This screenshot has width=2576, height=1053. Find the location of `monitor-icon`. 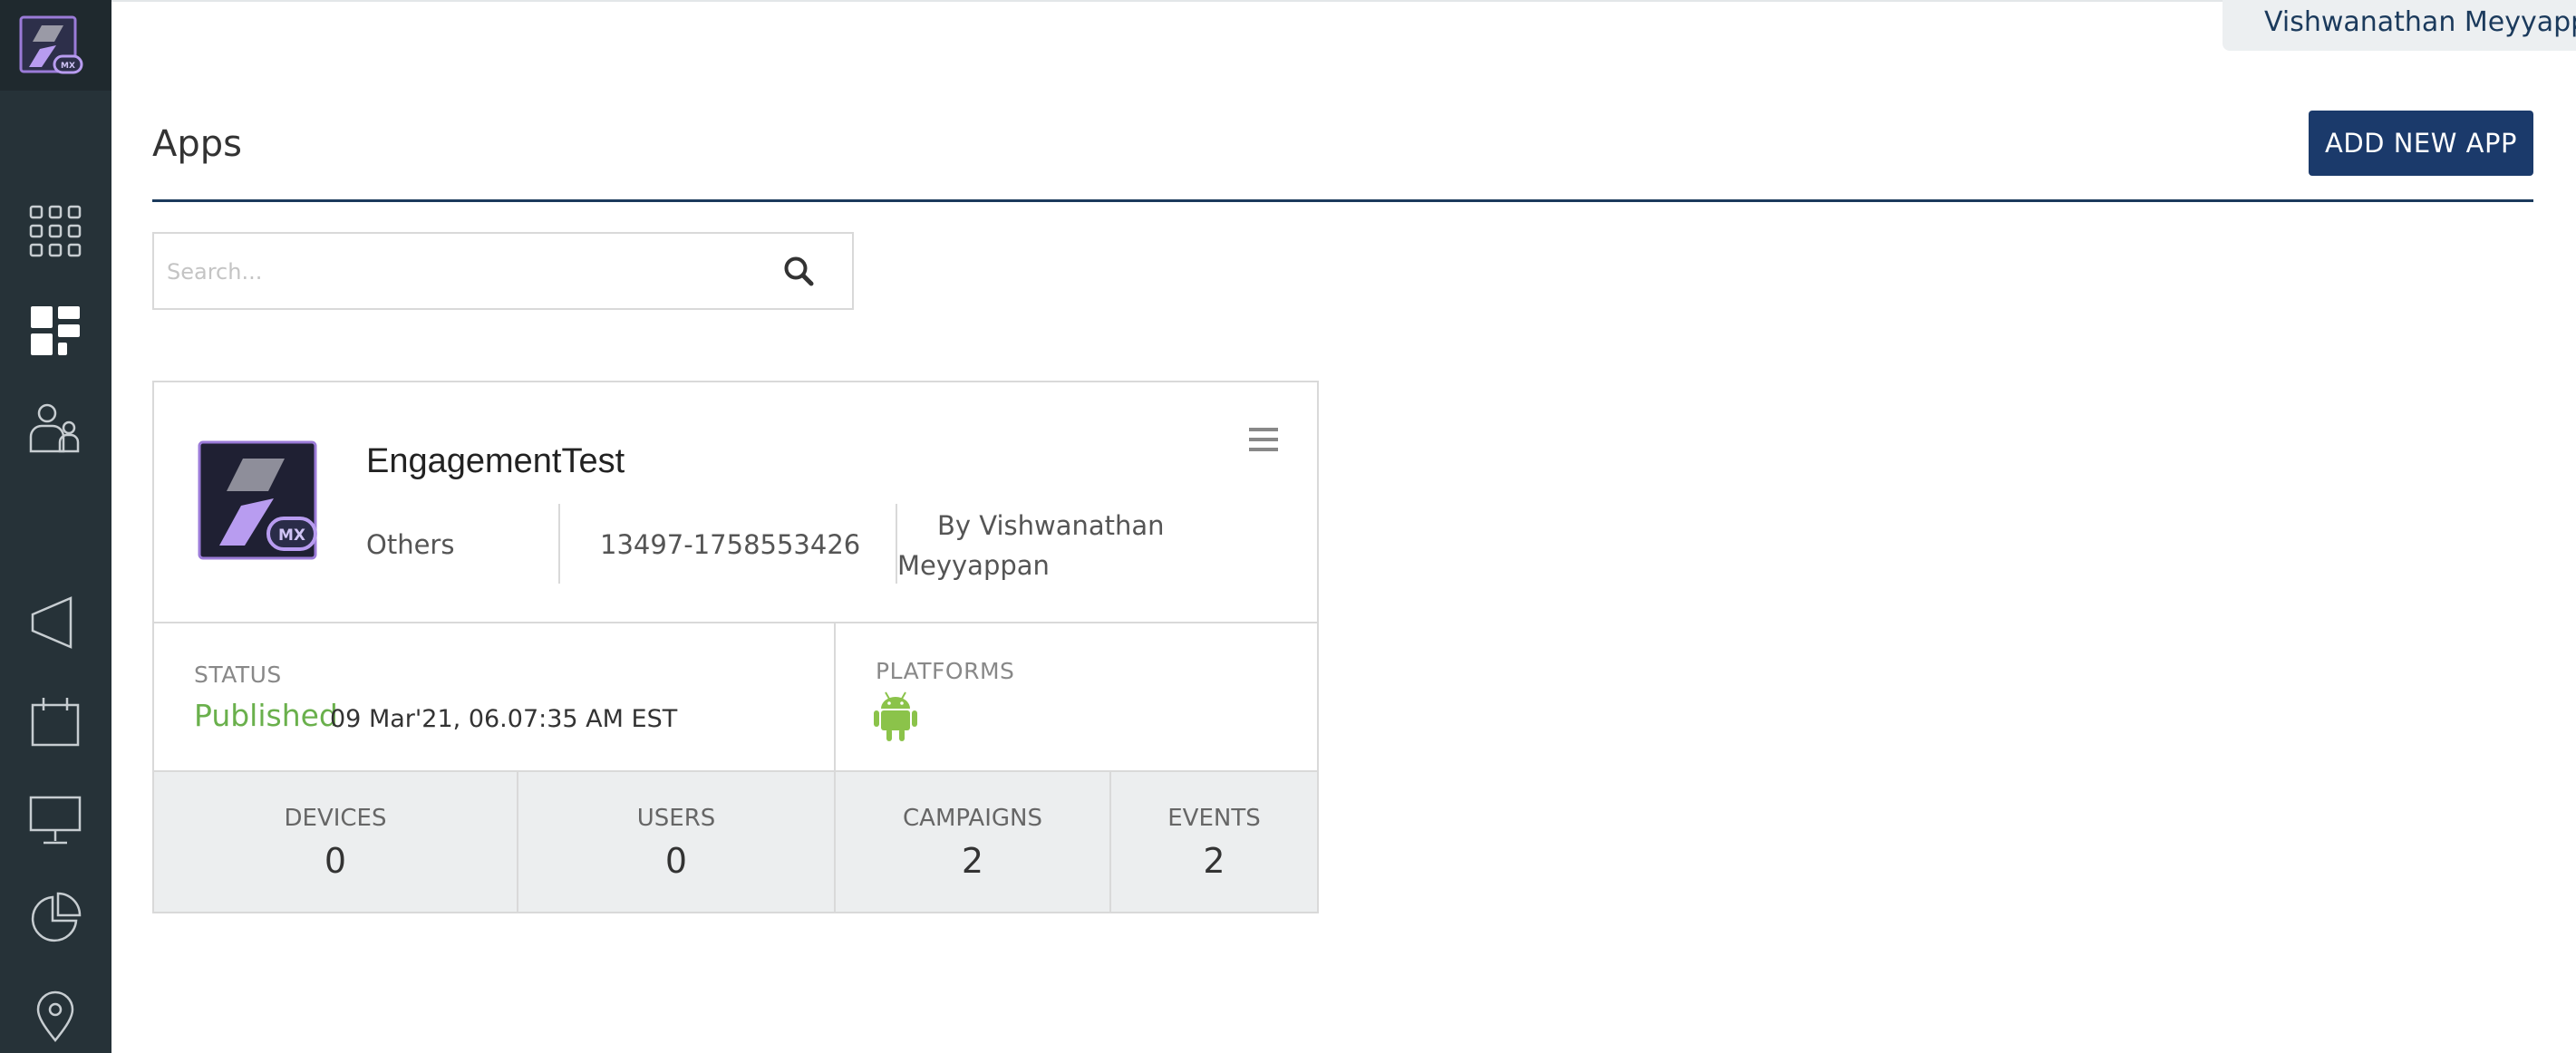

monitor-icon is located at coordinates (55, 820).